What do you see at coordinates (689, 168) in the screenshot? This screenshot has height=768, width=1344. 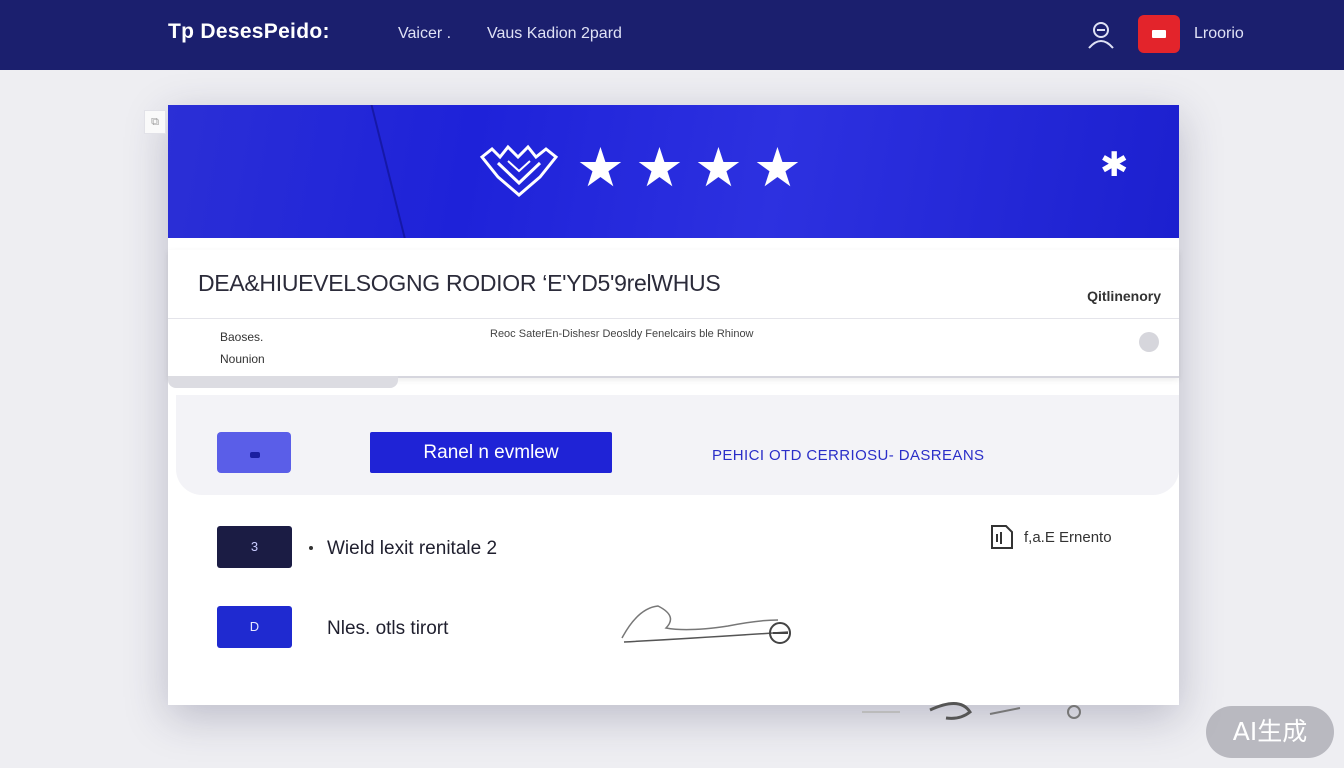 I see `rating-stars: ★ ★ ★ ★` at bounding box center [689, 168].